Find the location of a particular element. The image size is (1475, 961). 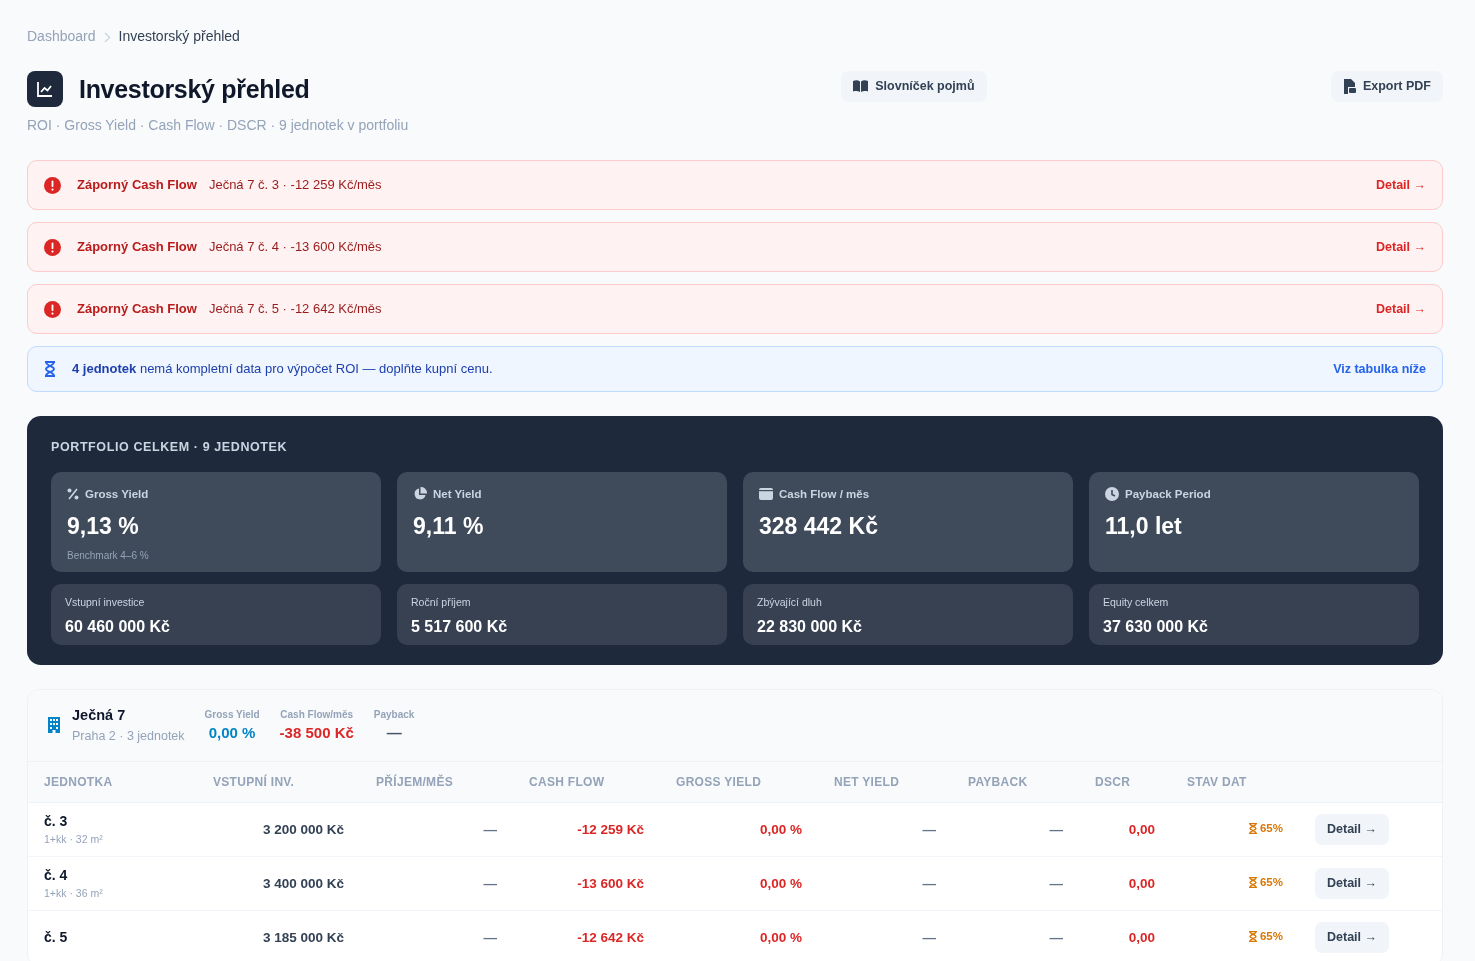

table-cell: 3 185 000 Kč is located at coordinates (303, 937).